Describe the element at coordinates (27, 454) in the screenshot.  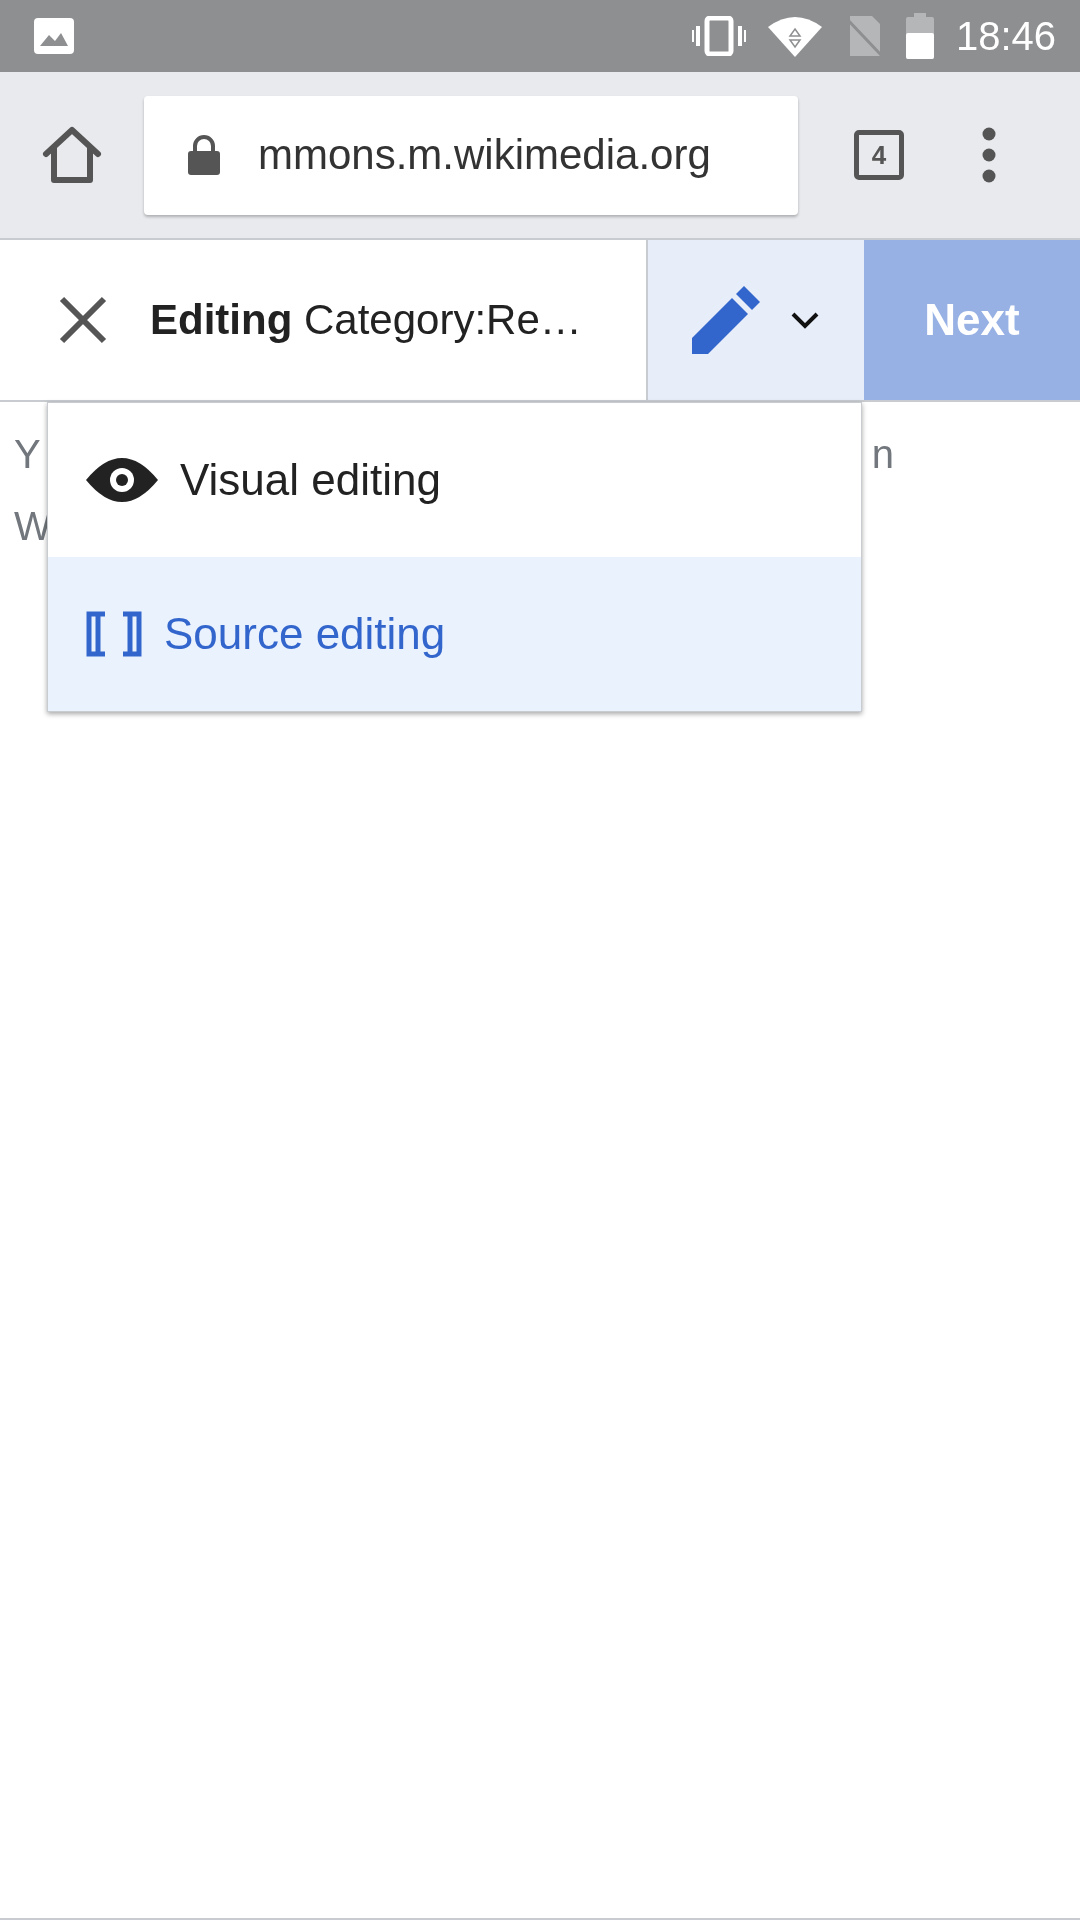
I see `body-text: Y` at that location.